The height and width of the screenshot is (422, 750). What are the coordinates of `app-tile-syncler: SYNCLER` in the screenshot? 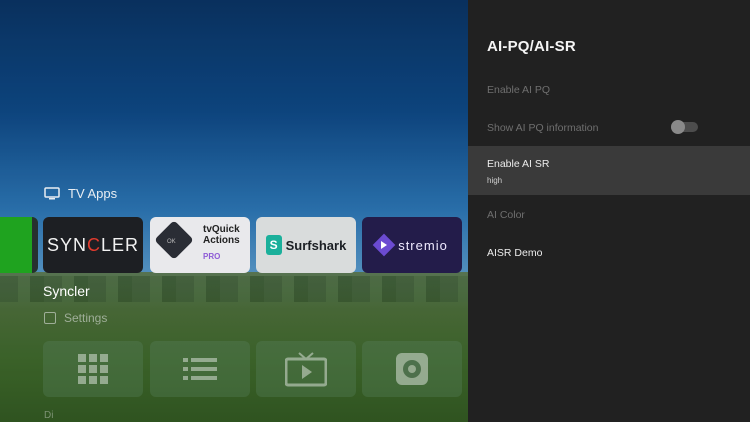 It's located at (93, 245).